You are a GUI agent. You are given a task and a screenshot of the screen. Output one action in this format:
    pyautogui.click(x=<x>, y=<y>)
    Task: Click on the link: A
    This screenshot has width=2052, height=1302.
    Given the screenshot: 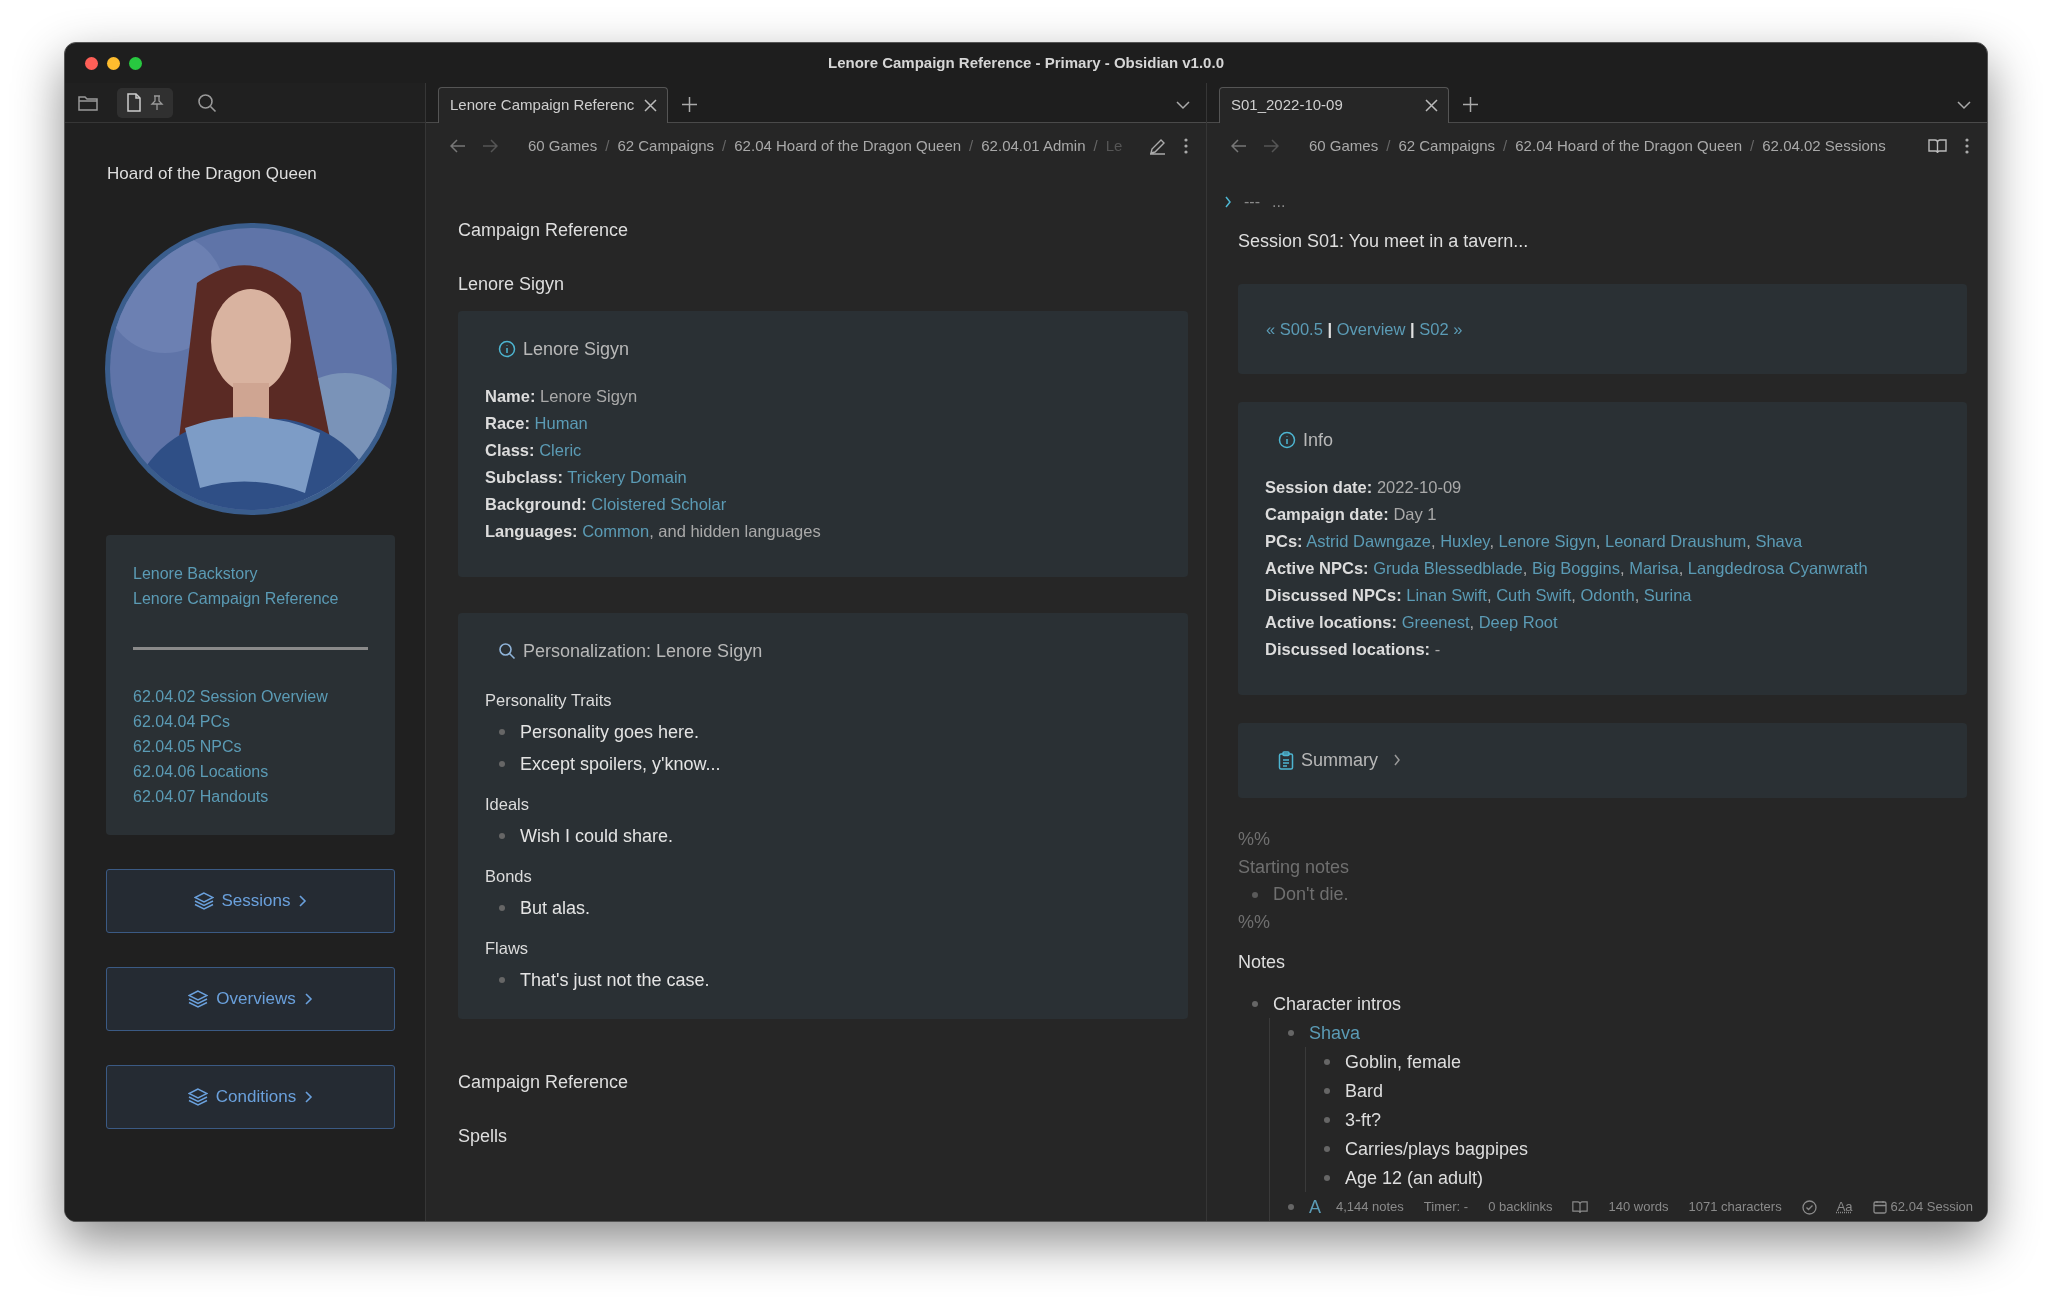 What is the action you would take?
    pyautogui.click(x=1315, y=1206)
    